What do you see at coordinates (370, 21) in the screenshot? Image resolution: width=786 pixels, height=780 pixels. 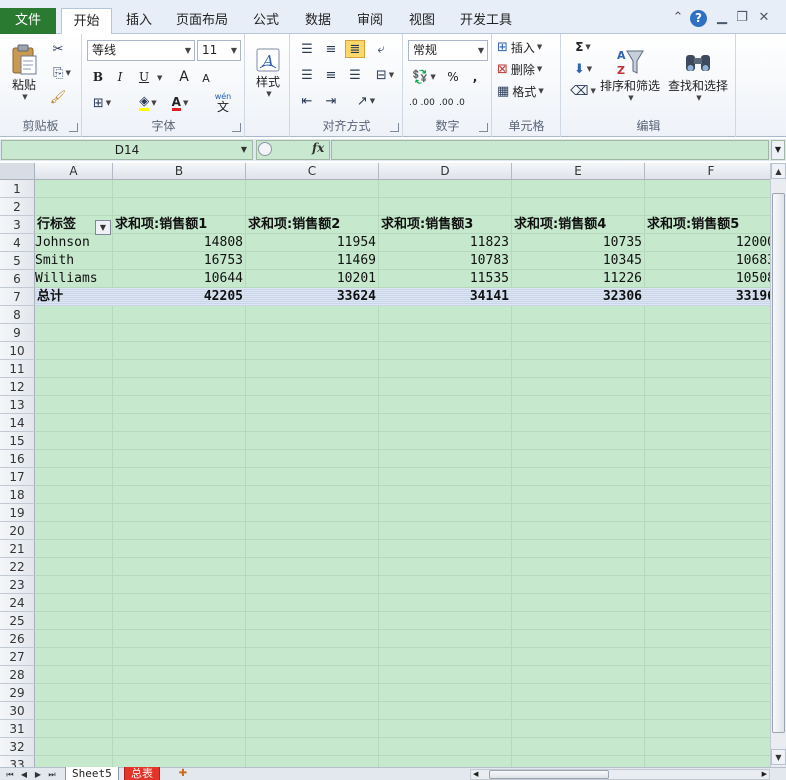 I see `tab-review: 审阅` at bounding box center [370, 21].